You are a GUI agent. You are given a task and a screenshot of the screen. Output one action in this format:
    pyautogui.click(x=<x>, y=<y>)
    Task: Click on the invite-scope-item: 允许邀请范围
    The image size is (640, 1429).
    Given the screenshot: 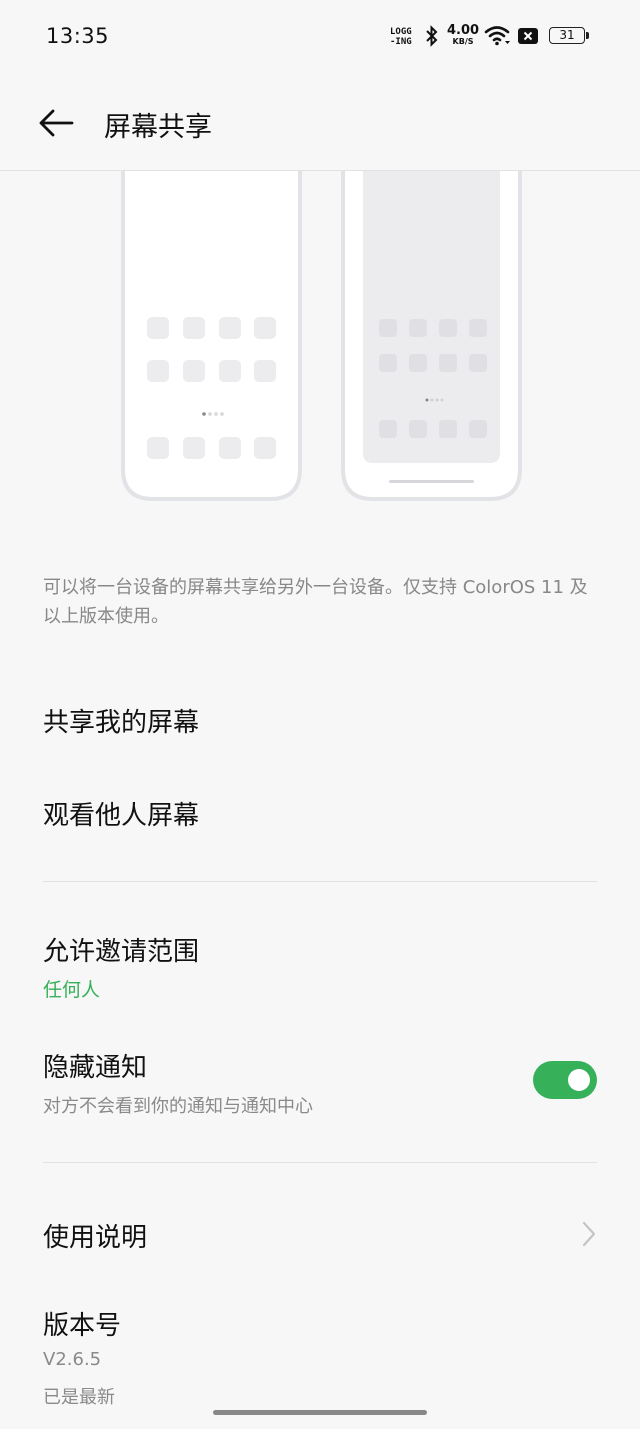 What is the action you would take?
    pyautogui.click(x=121, y=949)
    